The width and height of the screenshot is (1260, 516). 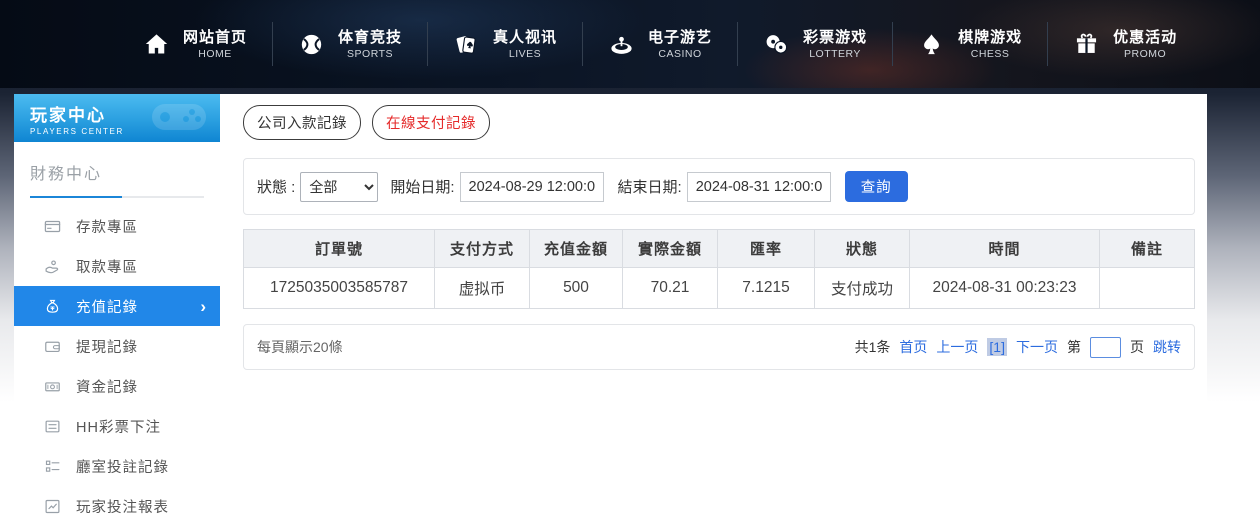 What do you see at coordinates (52, 386) in the screenshot?
I see `banknote-icon` at bounding box center [52, 386].